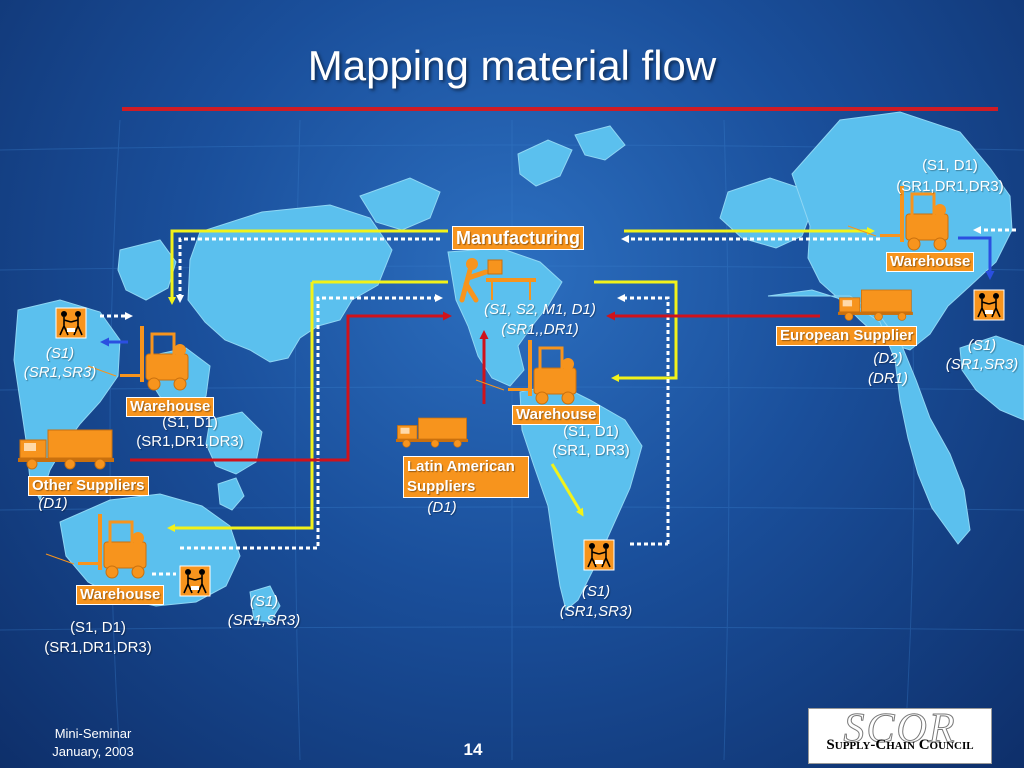  What do you see at coordinates (190, 422) in the screenshot?
I see `process-code-west-warehouse-1: (S1, D1)` at bounding box center [190, 422].